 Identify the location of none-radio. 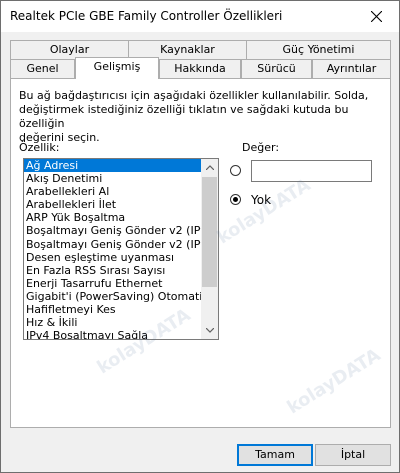
(235, 199).